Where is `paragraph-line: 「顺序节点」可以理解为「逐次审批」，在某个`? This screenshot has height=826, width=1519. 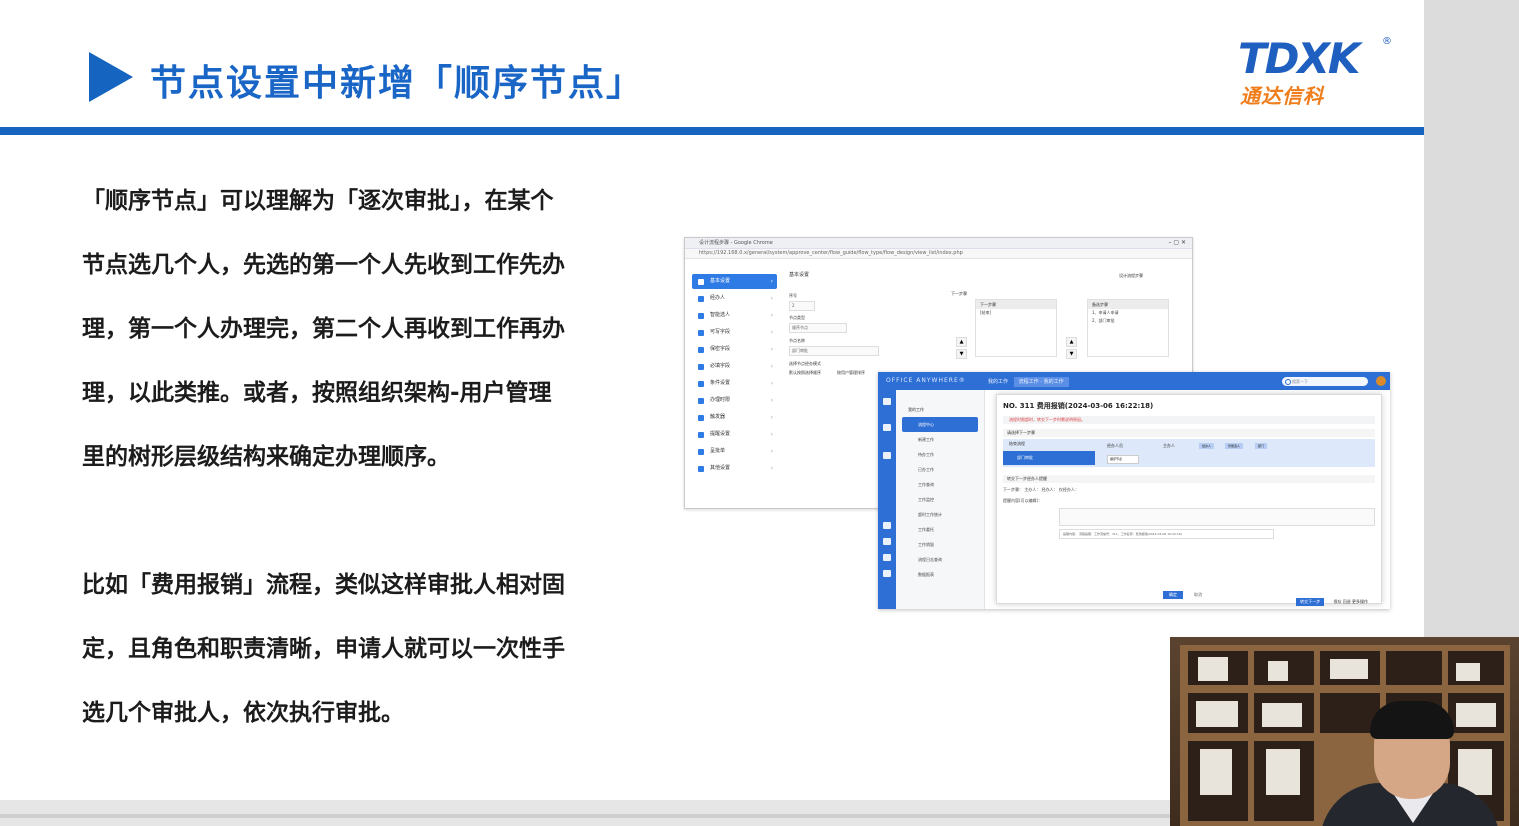
paragraph-line: 「顺序节点」可以理解为「逐次审批」，在某个 is located at coordinates (318, 201).